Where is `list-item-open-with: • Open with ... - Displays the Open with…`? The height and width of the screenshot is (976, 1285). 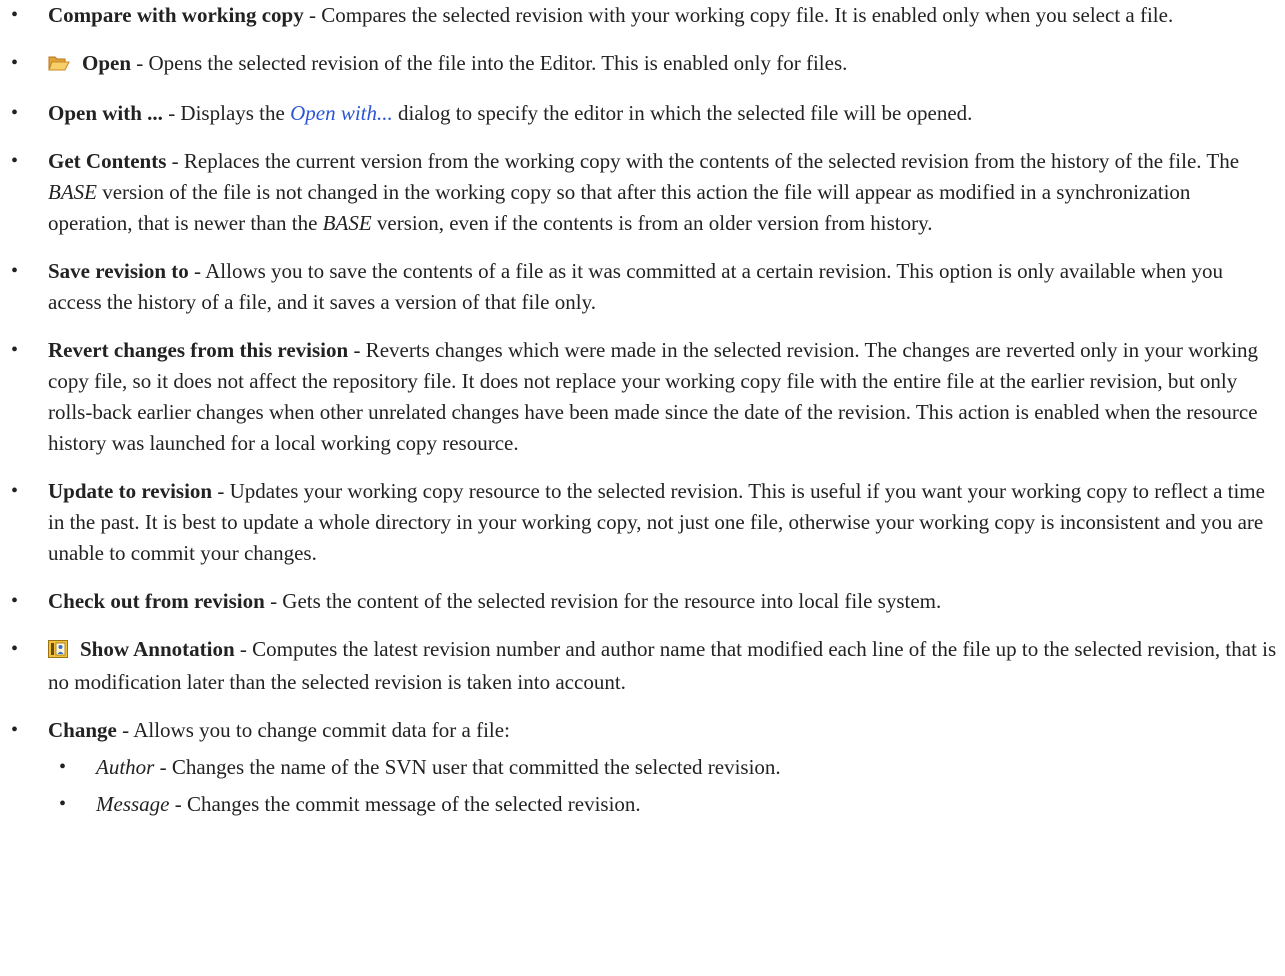 list-item-open-with: • Open with ... - Displays the Open with… is located at coordinates (642, 113).